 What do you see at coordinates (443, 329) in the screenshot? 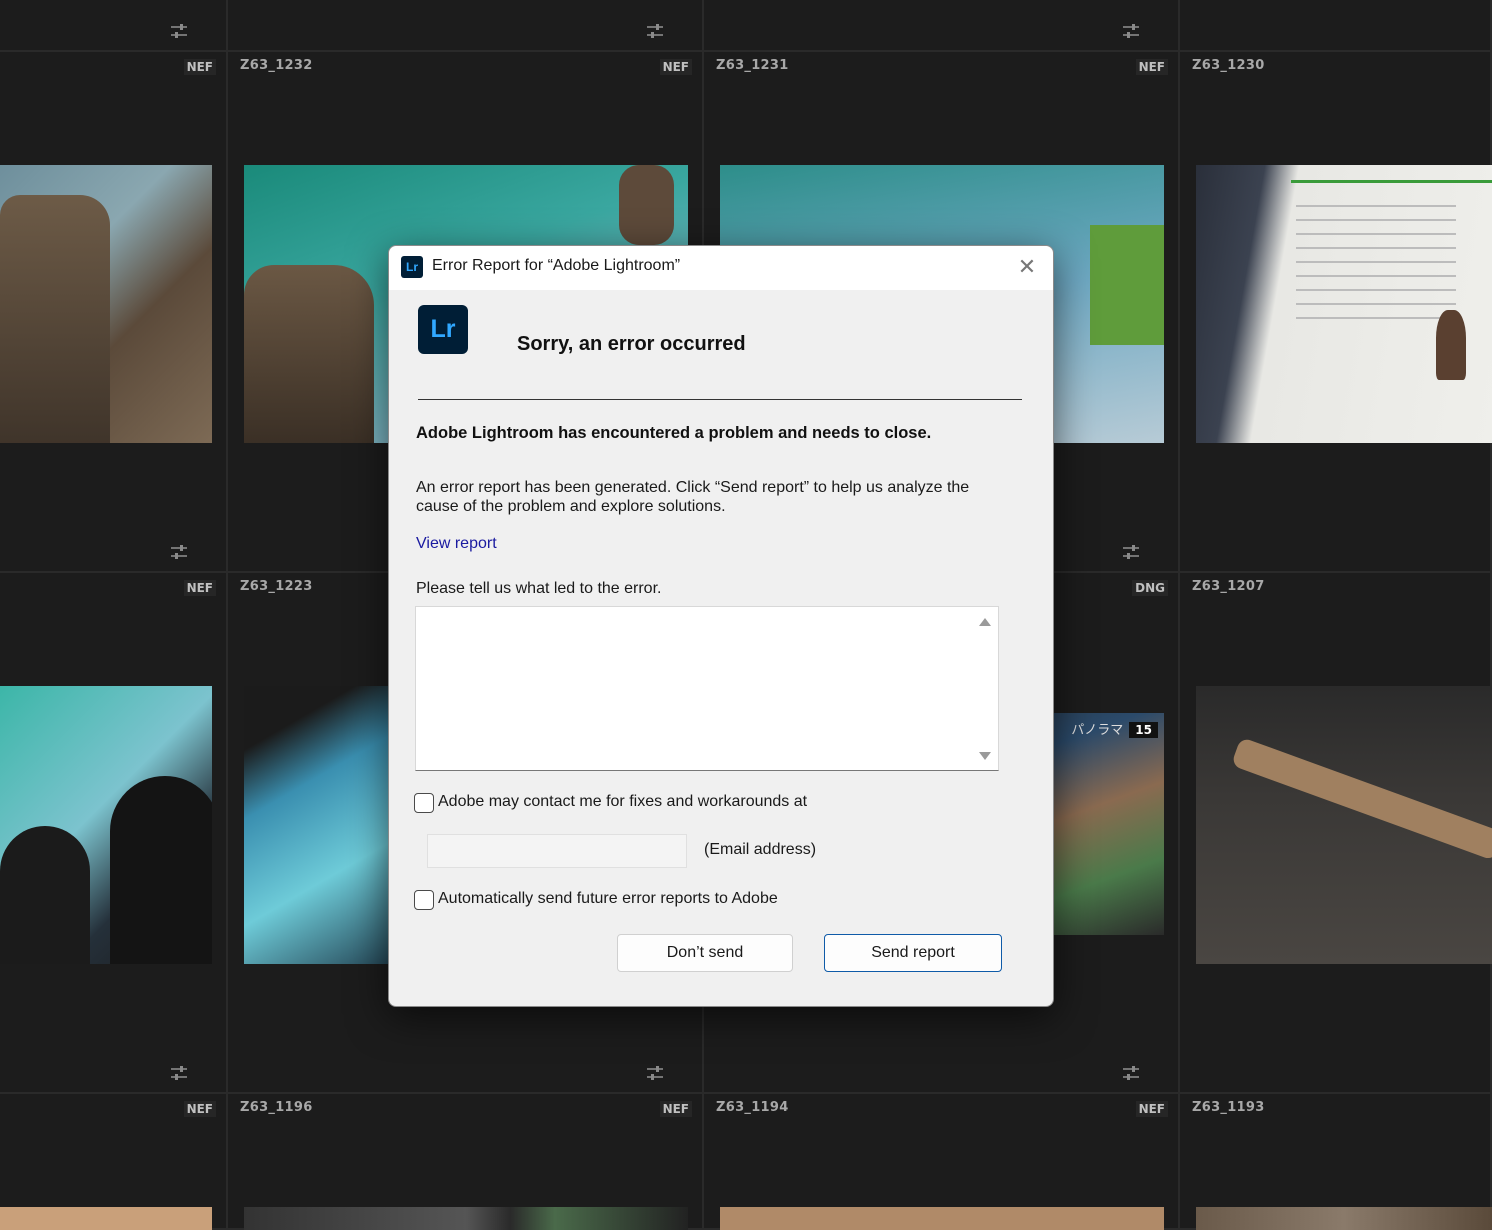
I see `lightroom-logo: Lr` at bounding box center [443, 329].